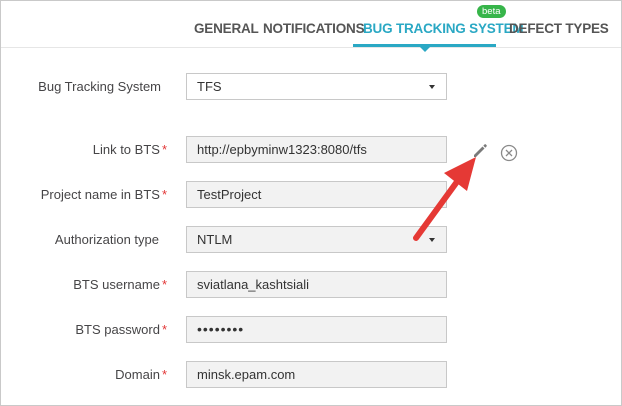 The width and height of the screenshot is (622, 406). What do you see at coordinates (116, 284) in the screenshot?
I see `username-label-text: BTS username` at bounding box center [116, 284].